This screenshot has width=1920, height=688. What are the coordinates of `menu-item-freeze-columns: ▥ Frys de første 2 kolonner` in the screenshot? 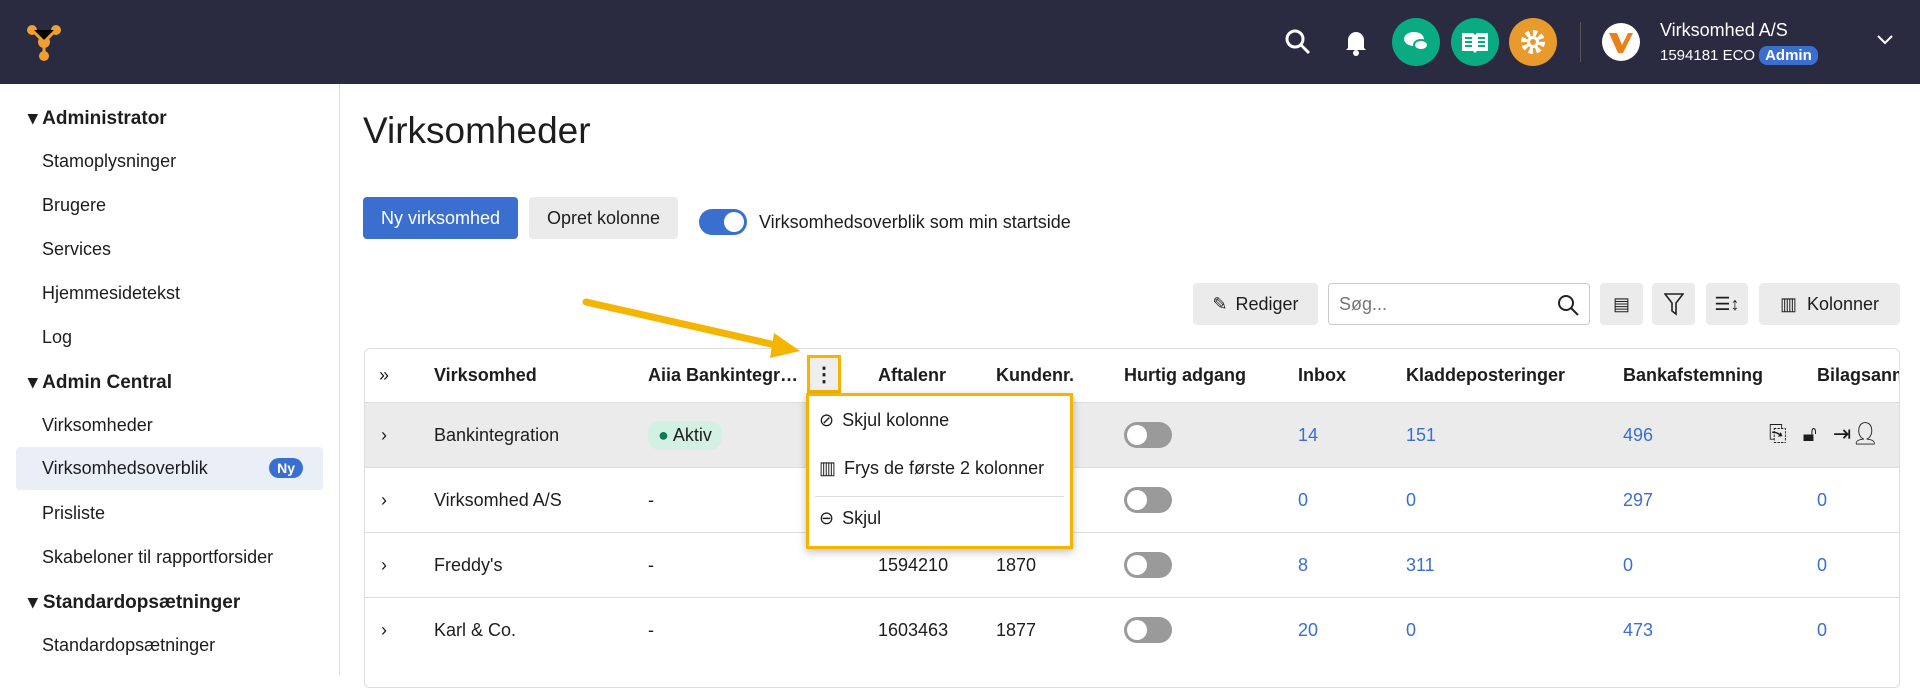 It's located at (931, 468).